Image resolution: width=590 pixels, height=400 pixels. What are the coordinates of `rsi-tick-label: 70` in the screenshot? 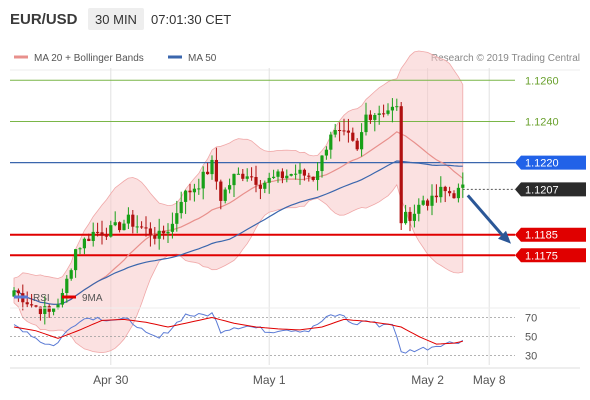 It's located at (531, 319).